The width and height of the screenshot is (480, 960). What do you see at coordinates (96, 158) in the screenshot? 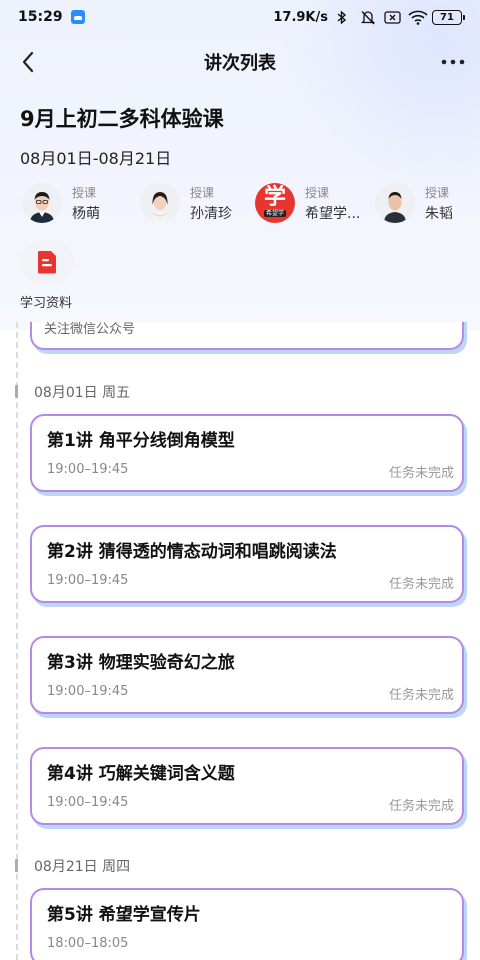
I see `course-date-range: 08月01日-08月21日` at bounding box center [96, 158].